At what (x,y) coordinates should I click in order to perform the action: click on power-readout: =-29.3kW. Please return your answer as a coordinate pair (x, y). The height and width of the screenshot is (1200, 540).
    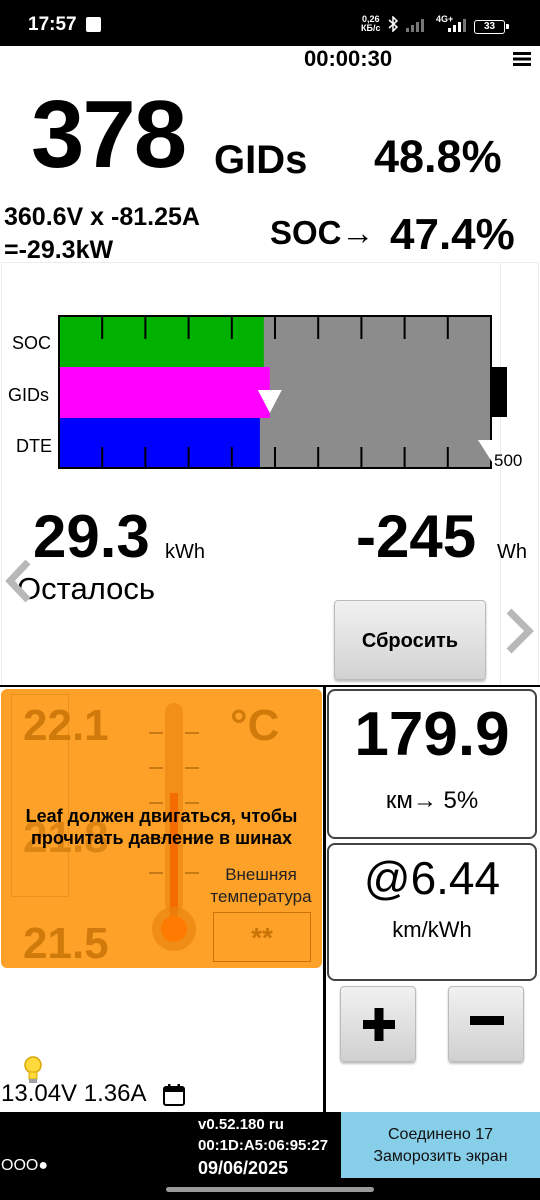
    Looking at the image, I should click on (59, 250).